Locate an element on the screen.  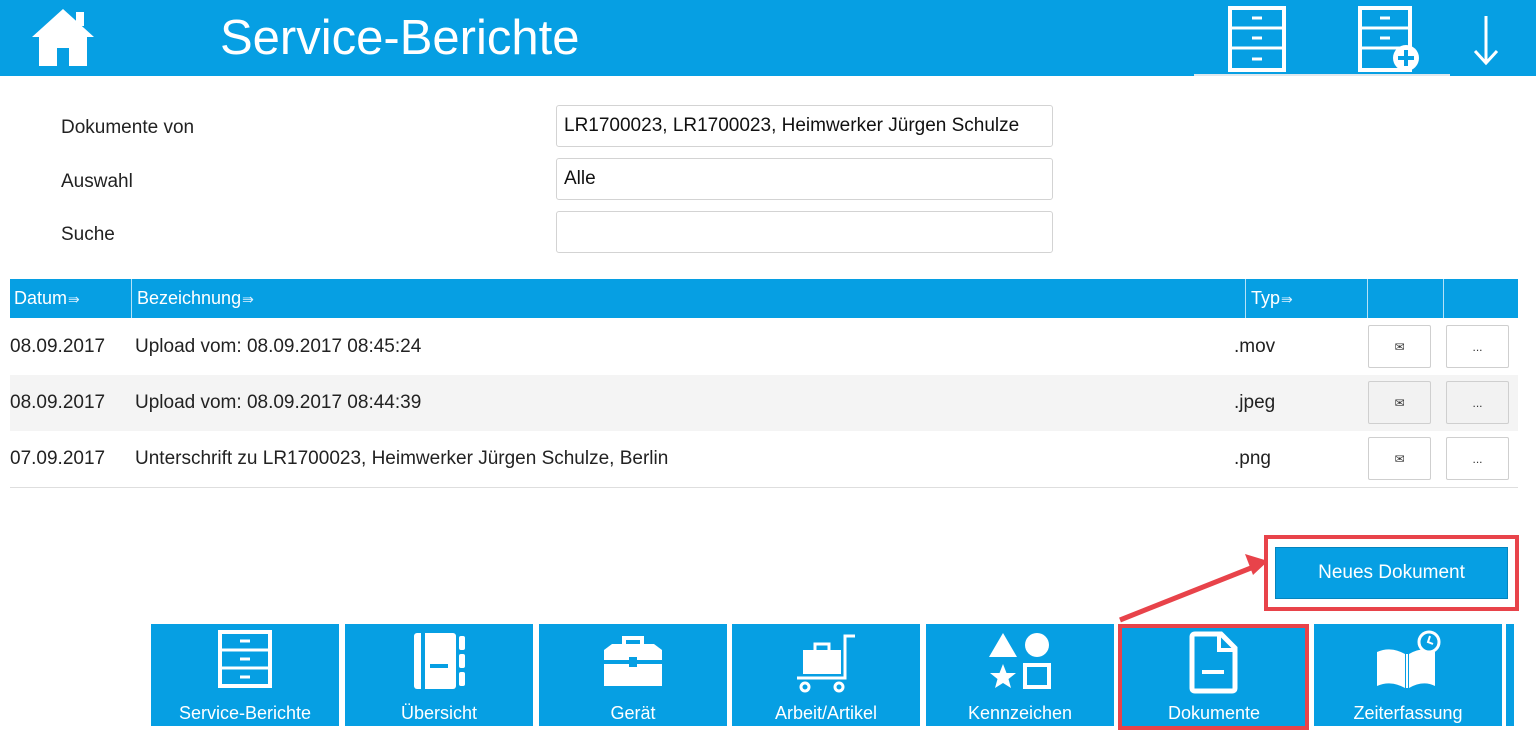
row-description: Upload vom: 08.09.2017 08:44:39 is located at coordinates (278, 402).